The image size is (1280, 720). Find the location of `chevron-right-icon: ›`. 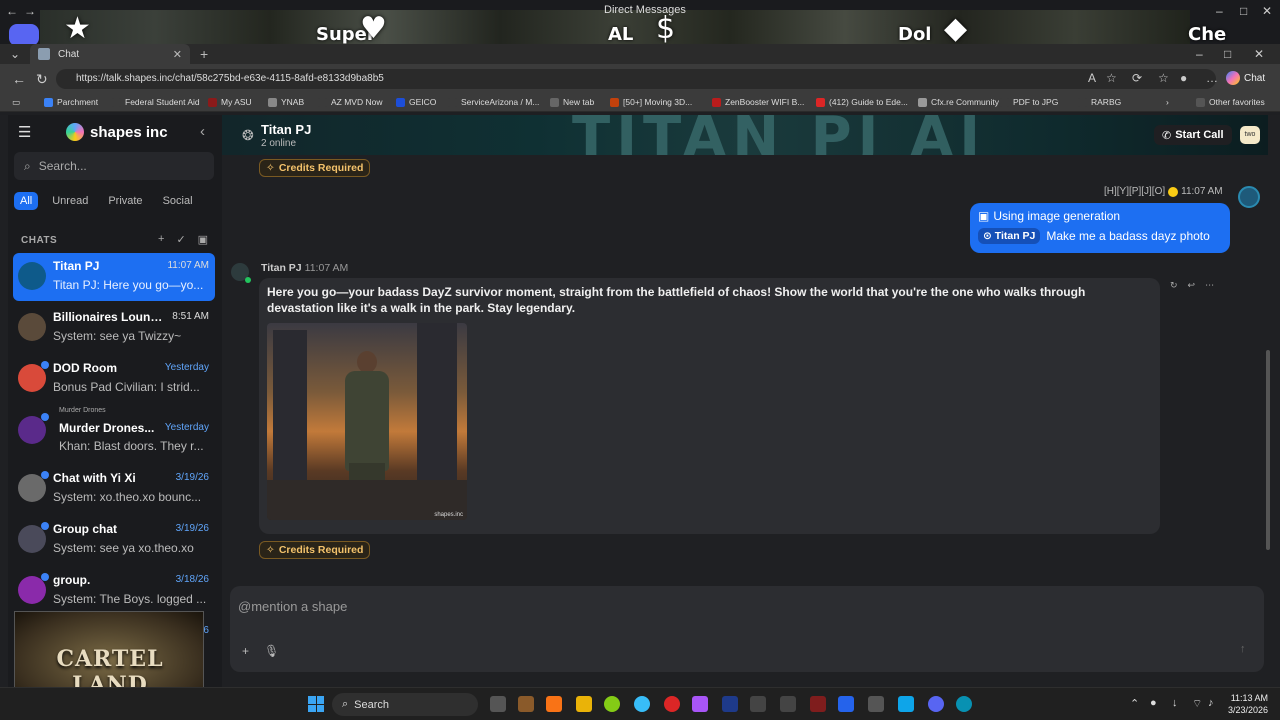

chevron-right-icon: › is located at coordinates (1167, 102).